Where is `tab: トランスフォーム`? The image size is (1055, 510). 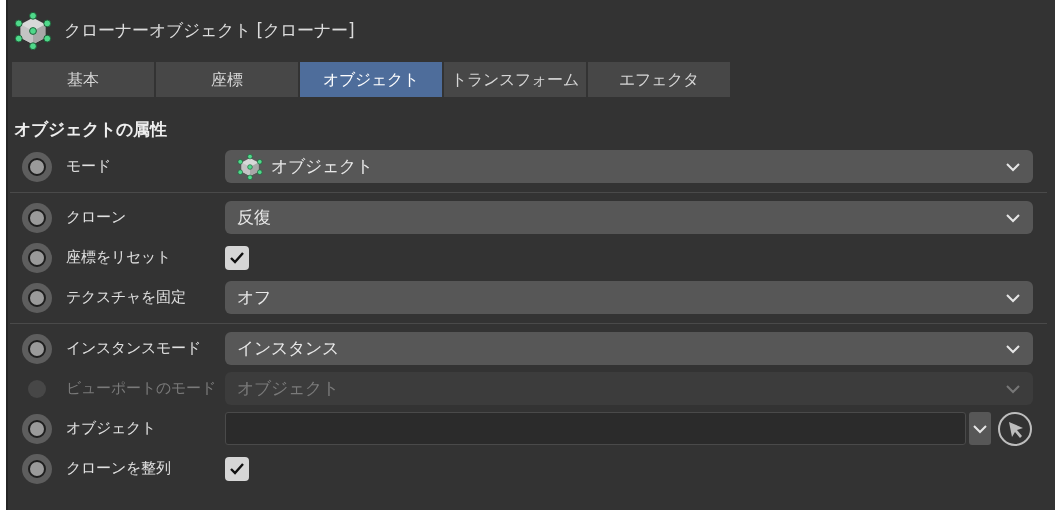
tab: トランスフォーム is located at coordinates (515, 79).